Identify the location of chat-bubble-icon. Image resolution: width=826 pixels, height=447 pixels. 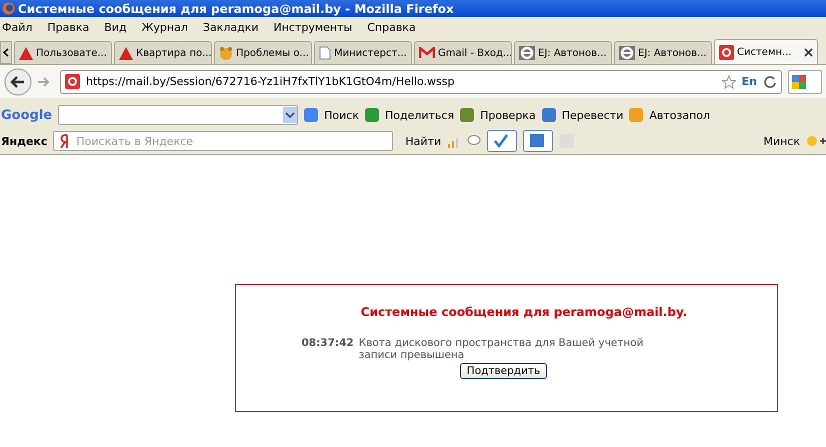
(474, 141).